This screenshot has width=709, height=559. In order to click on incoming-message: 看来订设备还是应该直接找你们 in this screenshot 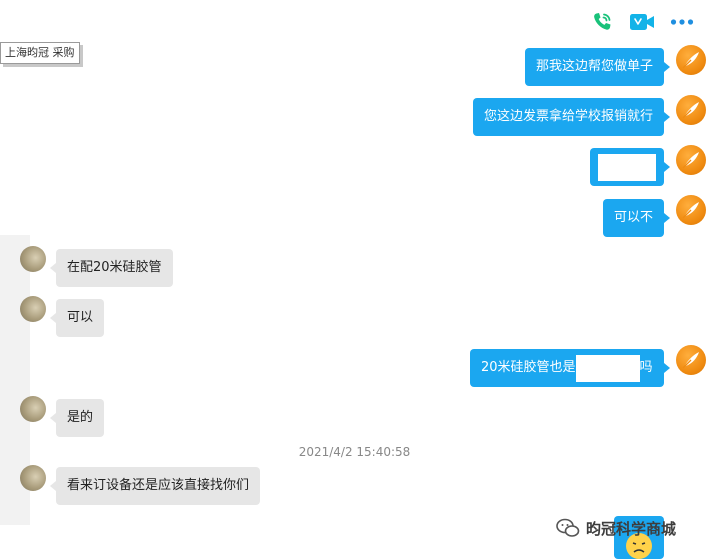, I will do `click(155, 486)`.